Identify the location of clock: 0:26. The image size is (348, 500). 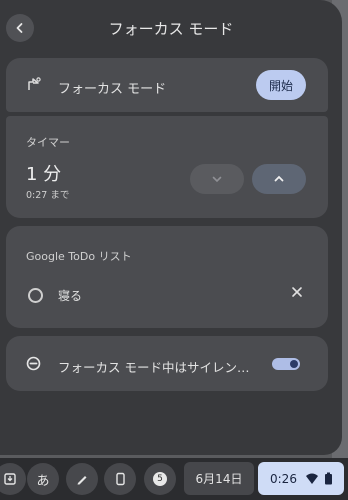
(283, 478).